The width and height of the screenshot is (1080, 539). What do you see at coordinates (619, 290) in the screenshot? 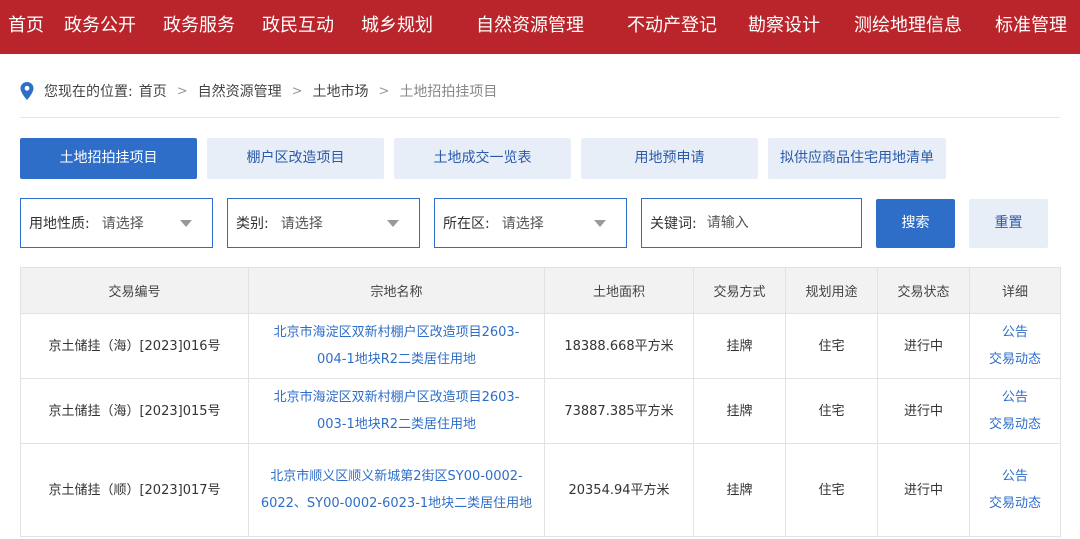
I see `column-header-area: 土地面积` at bounding box center [619, 290].